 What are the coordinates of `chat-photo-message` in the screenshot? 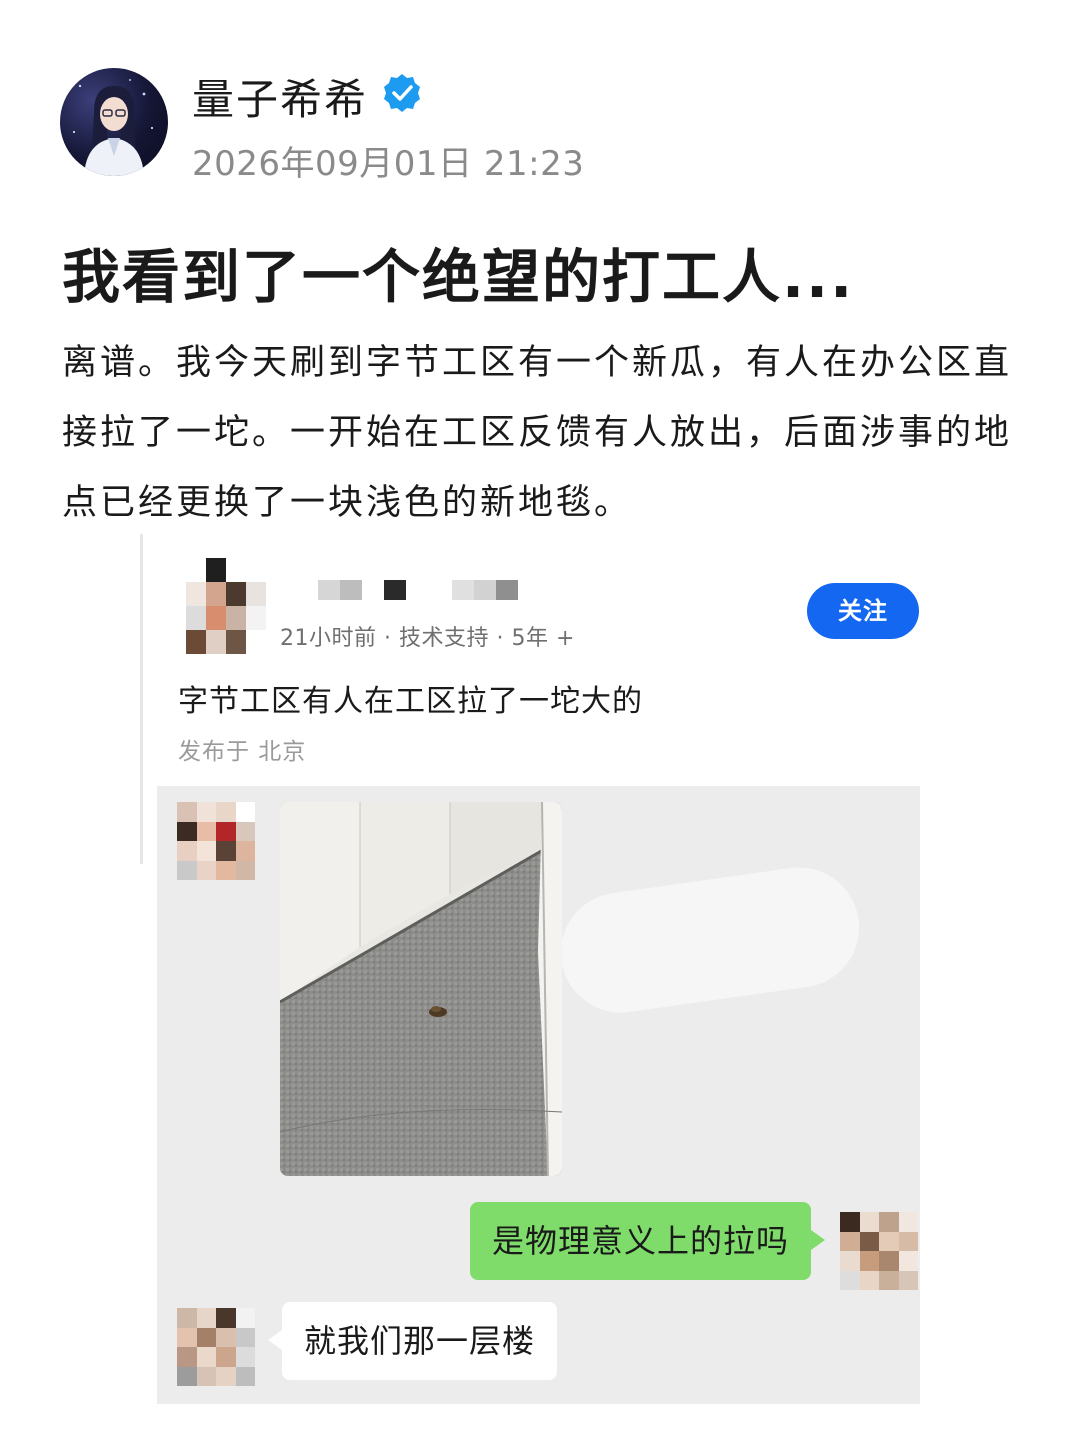 It's located at (421, 989).